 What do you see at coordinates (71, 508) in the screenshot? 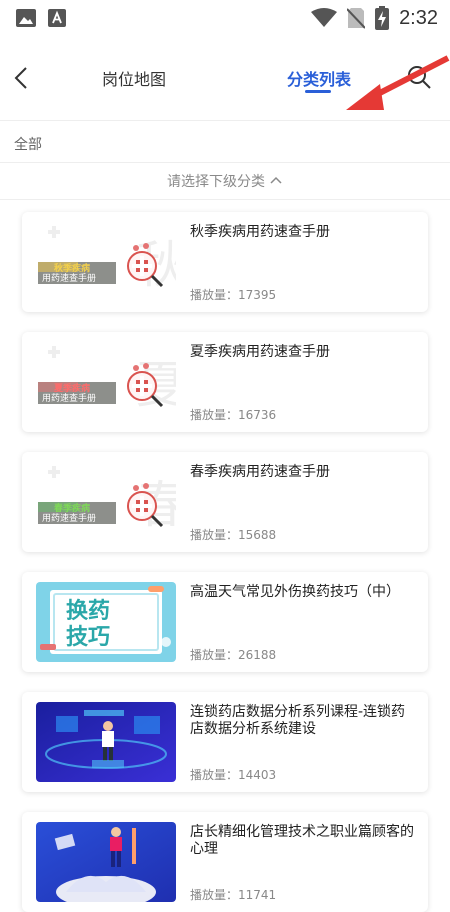
I see `svg-text: 春季疾病` at bounding box center [71, 508].